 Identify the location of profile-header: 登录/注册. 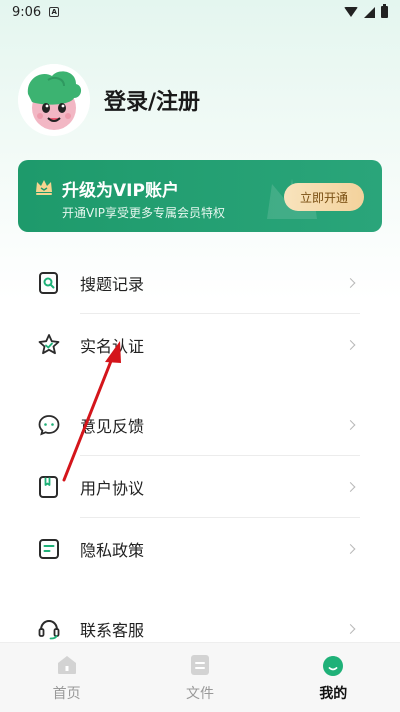
(109, 100).